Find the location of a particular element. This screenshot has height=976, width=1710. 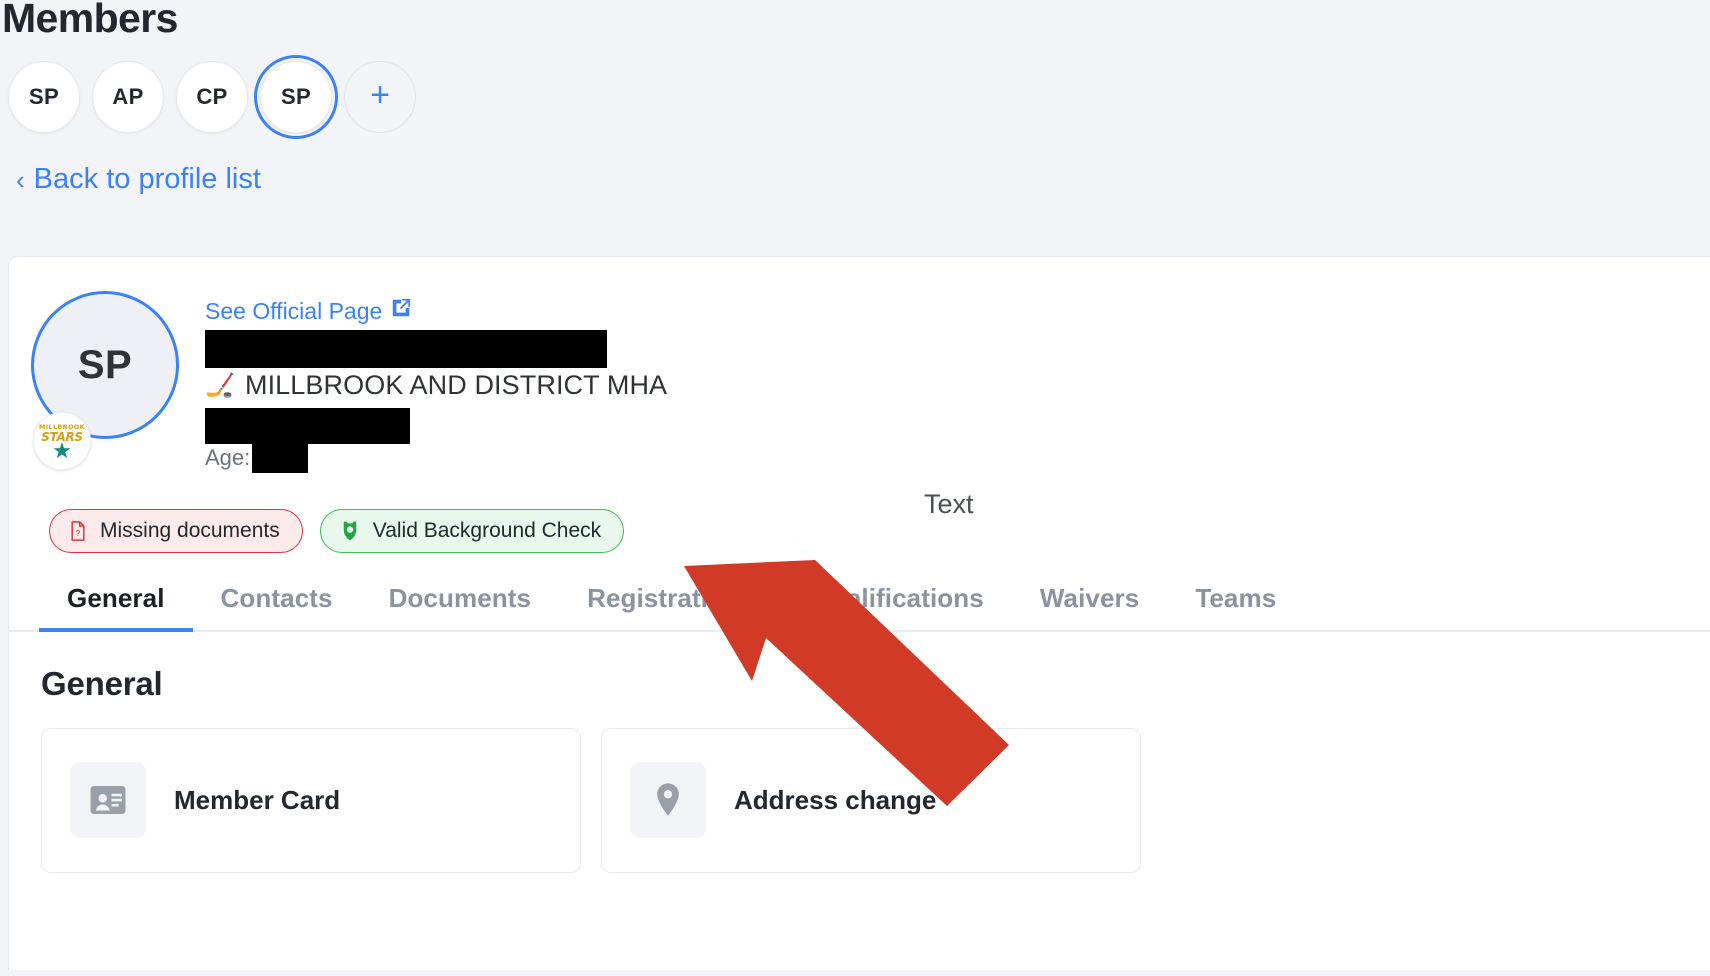

file-question-icon: ? is located at coordinates (78, 531).